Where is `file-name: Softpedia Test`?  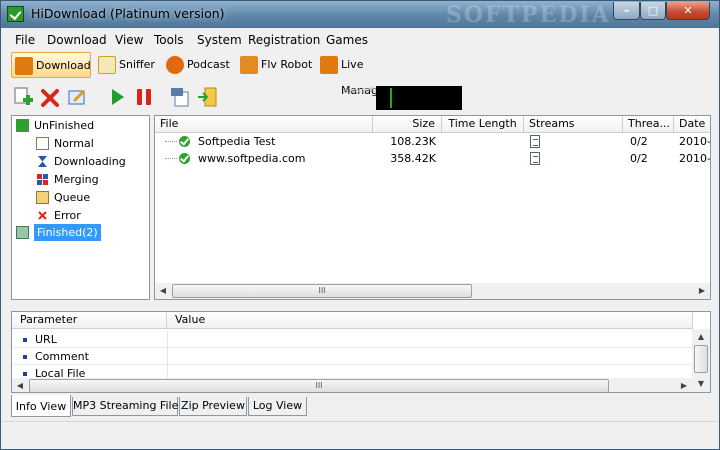 file-name: Softpedia Test is located at coordinates (237, 141).